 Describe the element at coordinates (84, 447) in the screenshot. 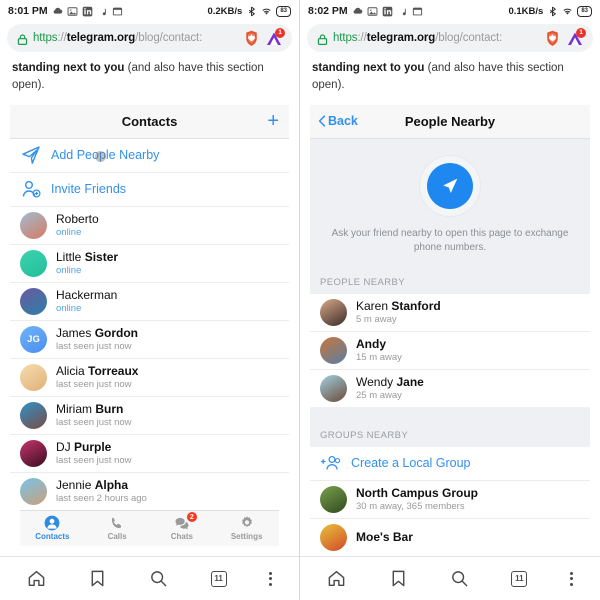

I see `contact-name: DJ Purple` at that location.